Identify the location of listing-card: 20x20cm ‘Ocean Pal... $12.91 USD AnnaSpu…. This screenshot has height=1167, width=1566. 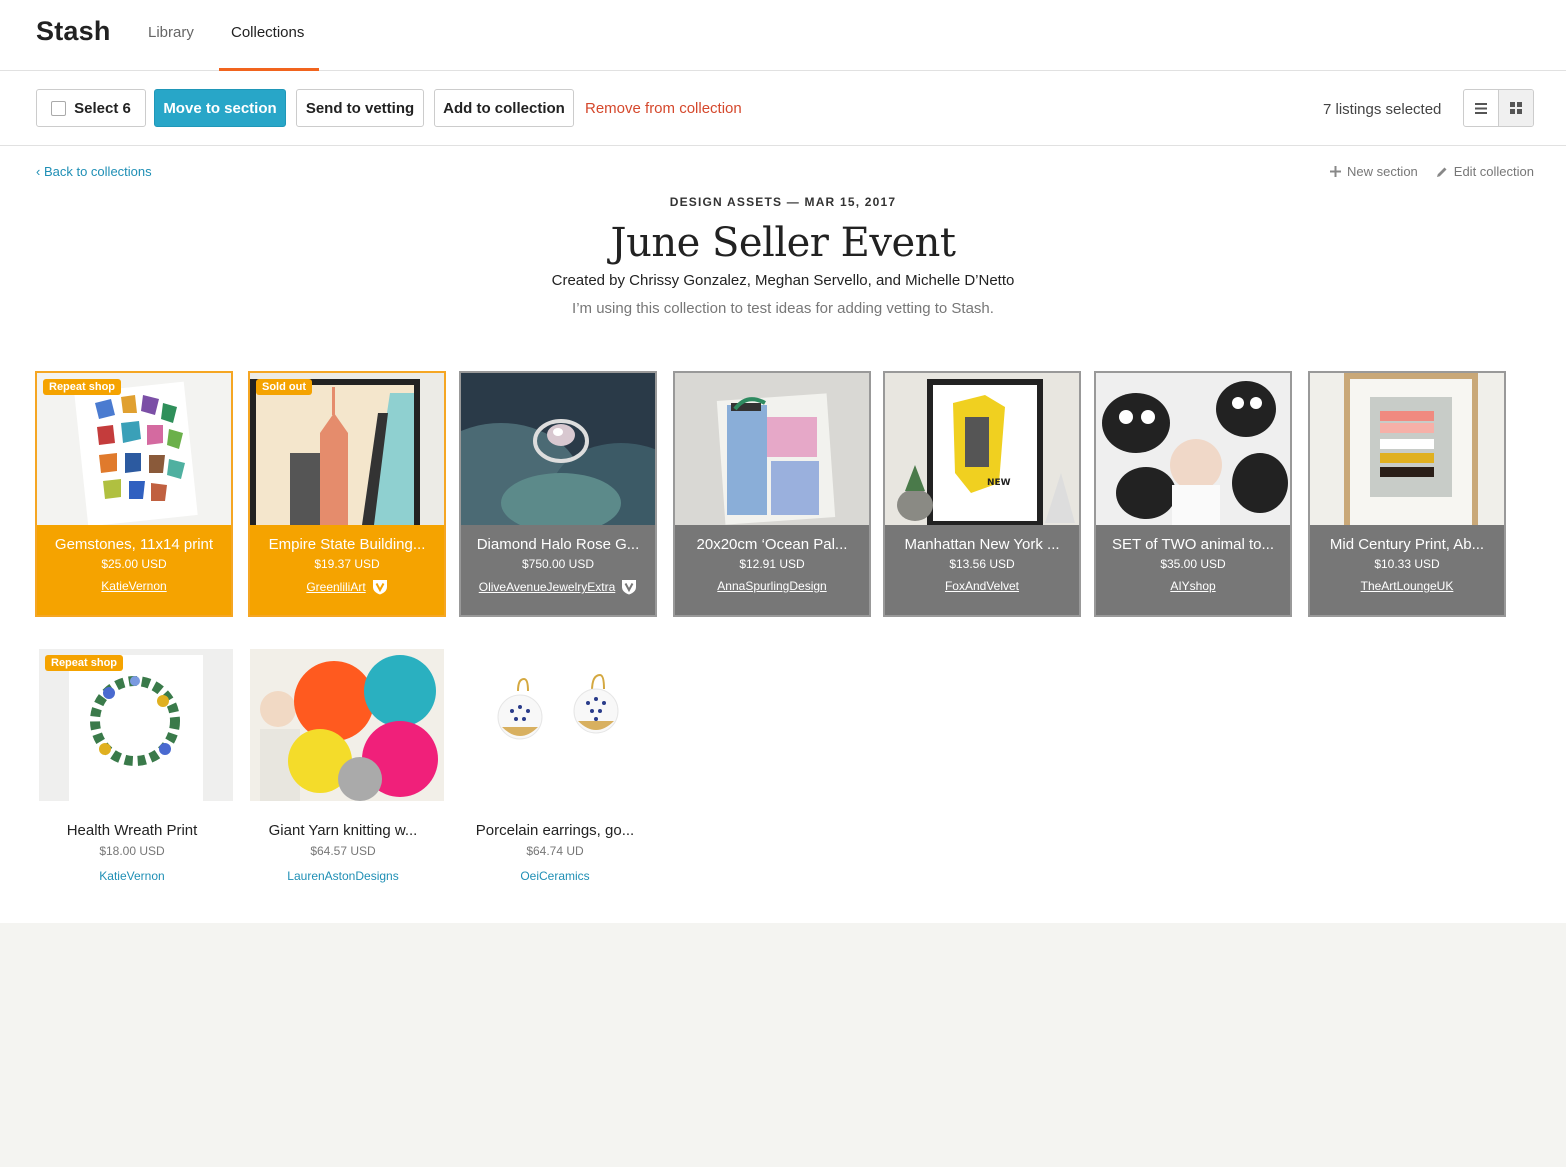
(772, 494).